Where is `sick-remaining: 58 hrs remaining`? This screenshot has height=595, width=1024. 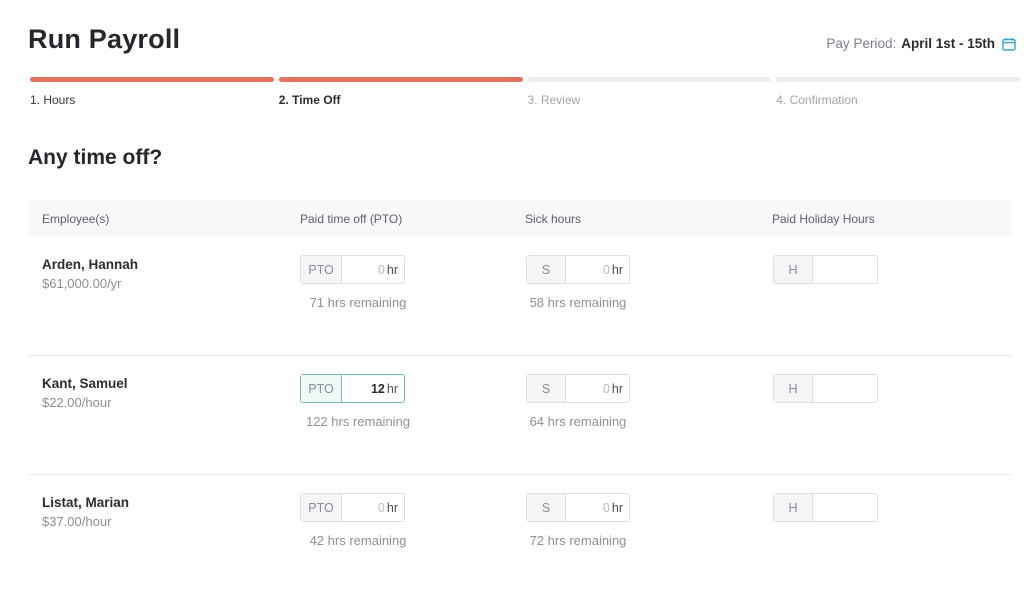 sick-remaining: 58 hrs remaining is located at coordinates (578, 302).